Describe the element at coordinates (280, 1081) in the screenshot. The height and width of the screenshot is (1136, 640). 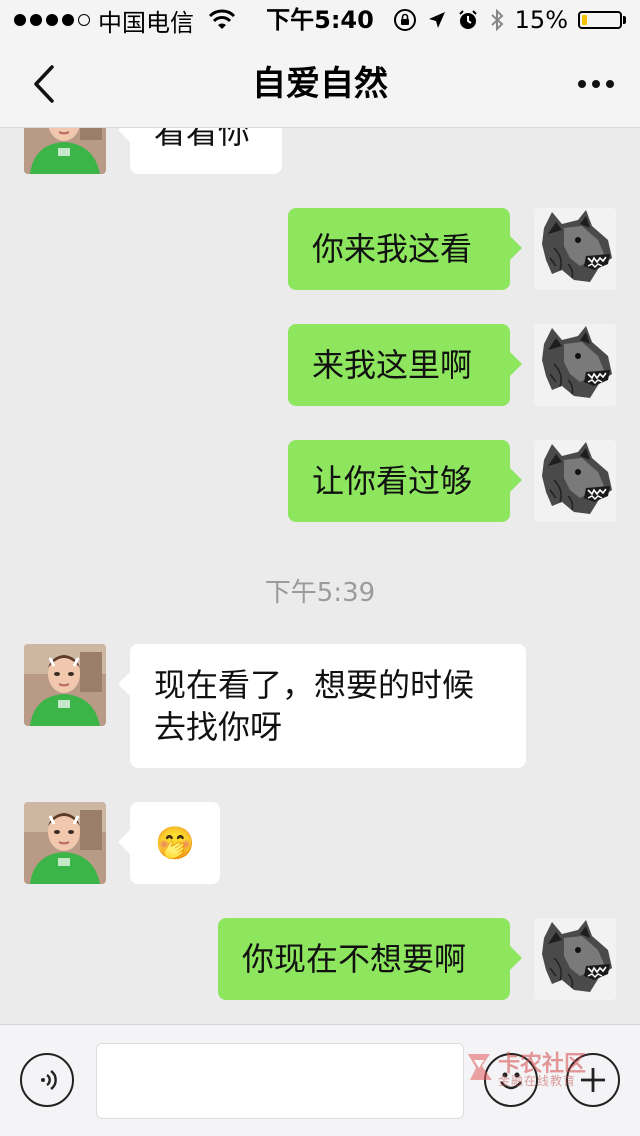
I see `message-input` at that location.